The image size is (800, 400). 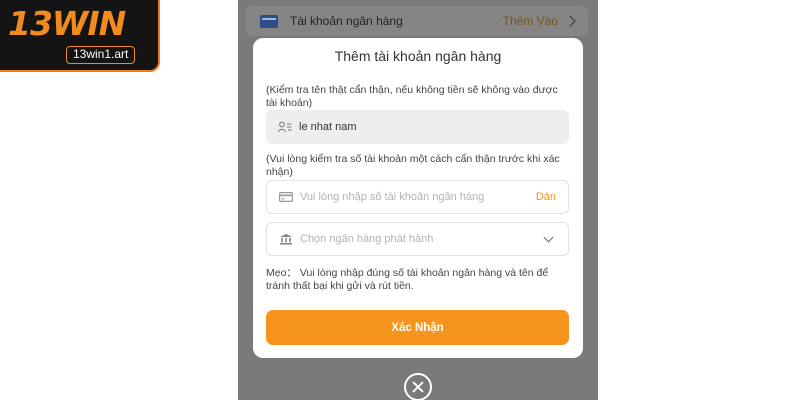 What do you see at coordinates (417, 327) in the screenshot?
I see `confirm-button: Xác Nhận` at bounding box center [417, 327].